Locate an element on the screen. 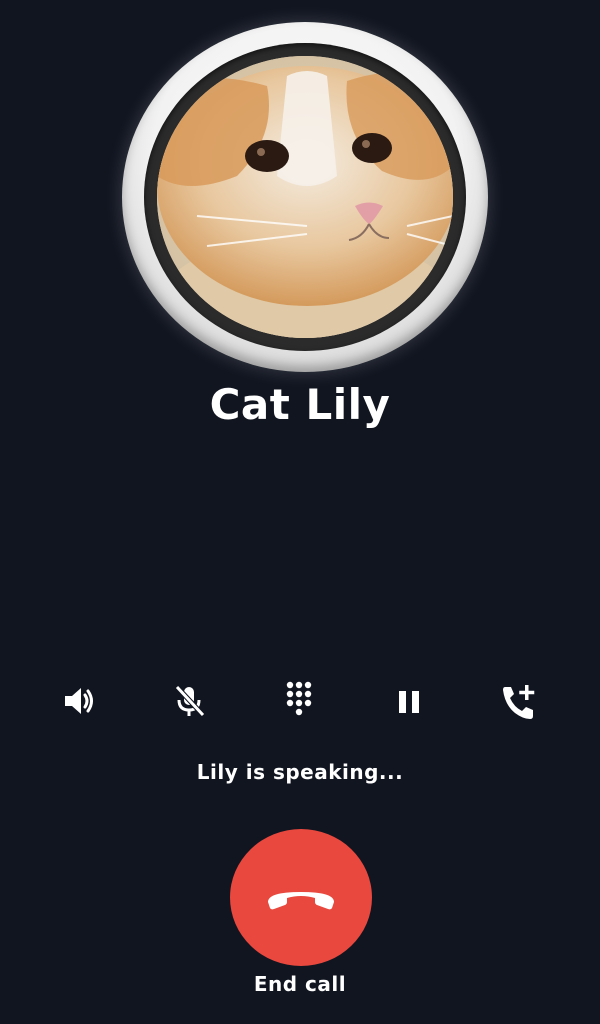 The height and width of the screenshot is (1024, 600). call-controls is located at coordinates (300, 701).